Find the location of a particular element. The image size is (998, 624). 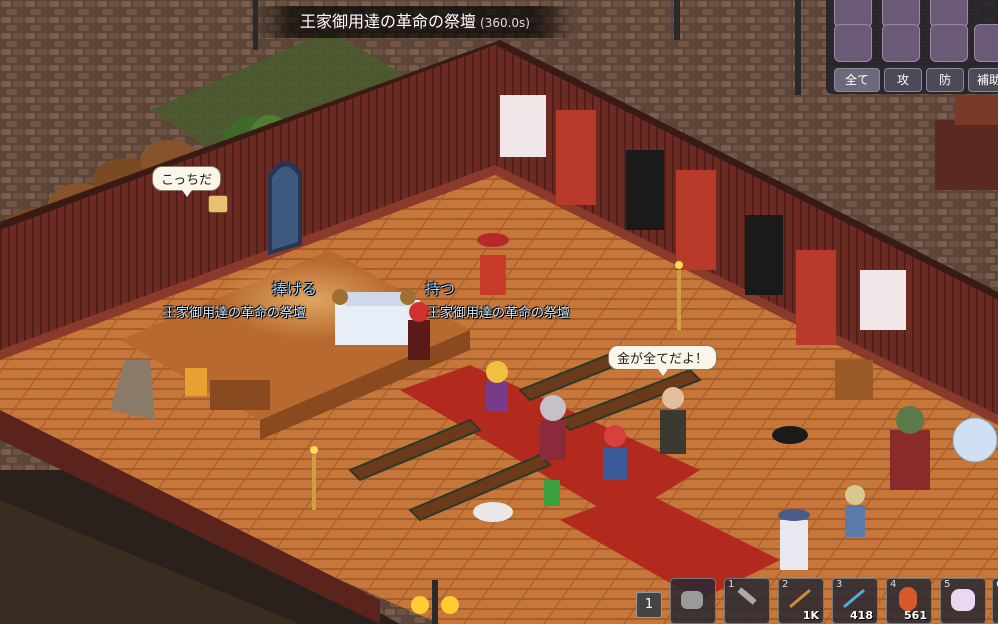

speech-bubble-center: 金が全てだよ！ is located at coordinates (663, 360).